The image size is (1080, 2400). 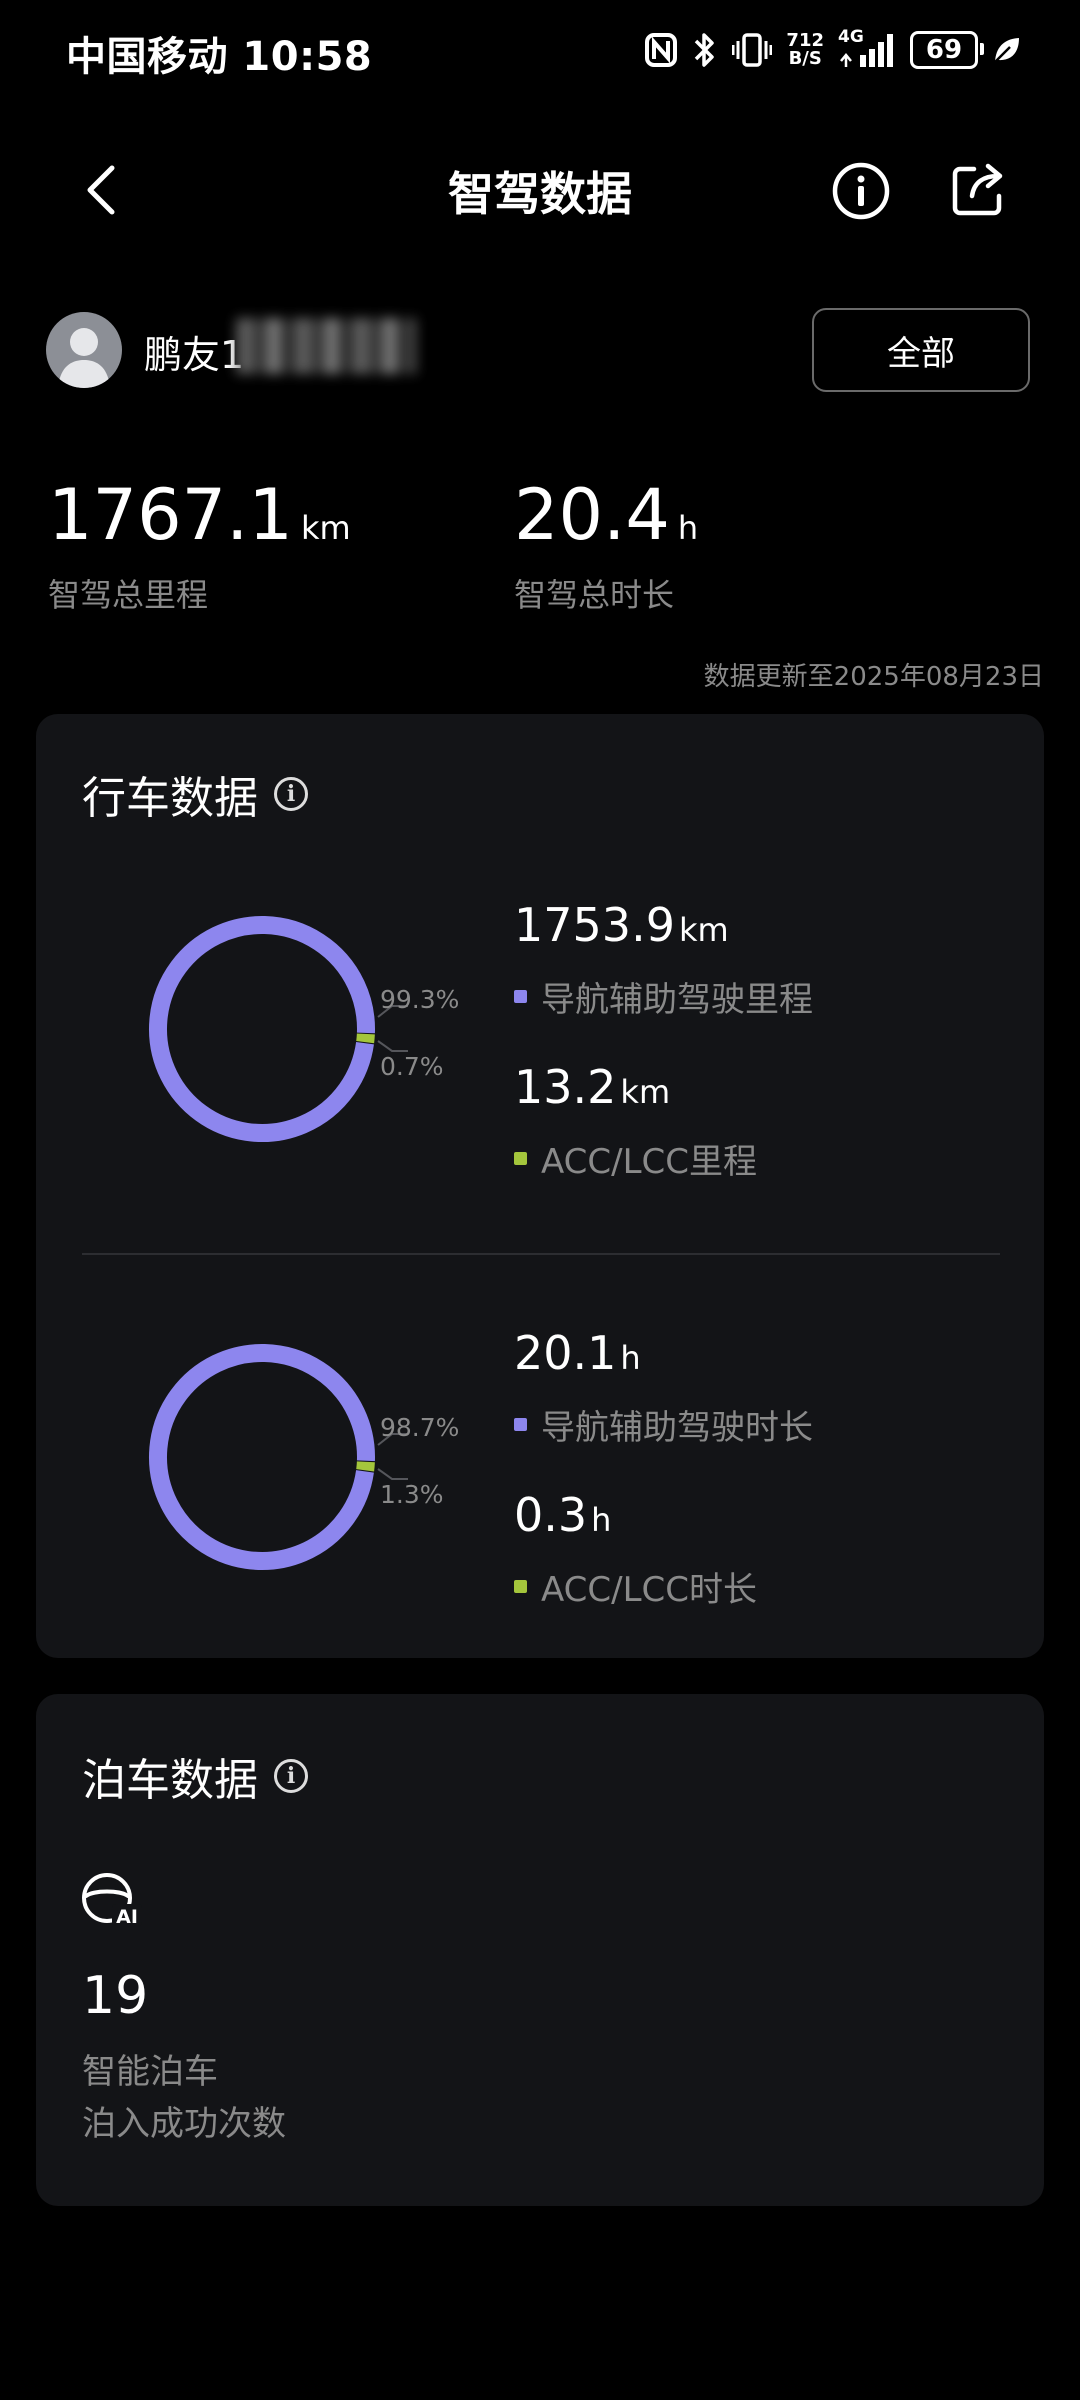 What do you see at coordinates (291, 1776) in the screenshot?
I see `parking-info-icon: i` at bounding box center [291, 1776].